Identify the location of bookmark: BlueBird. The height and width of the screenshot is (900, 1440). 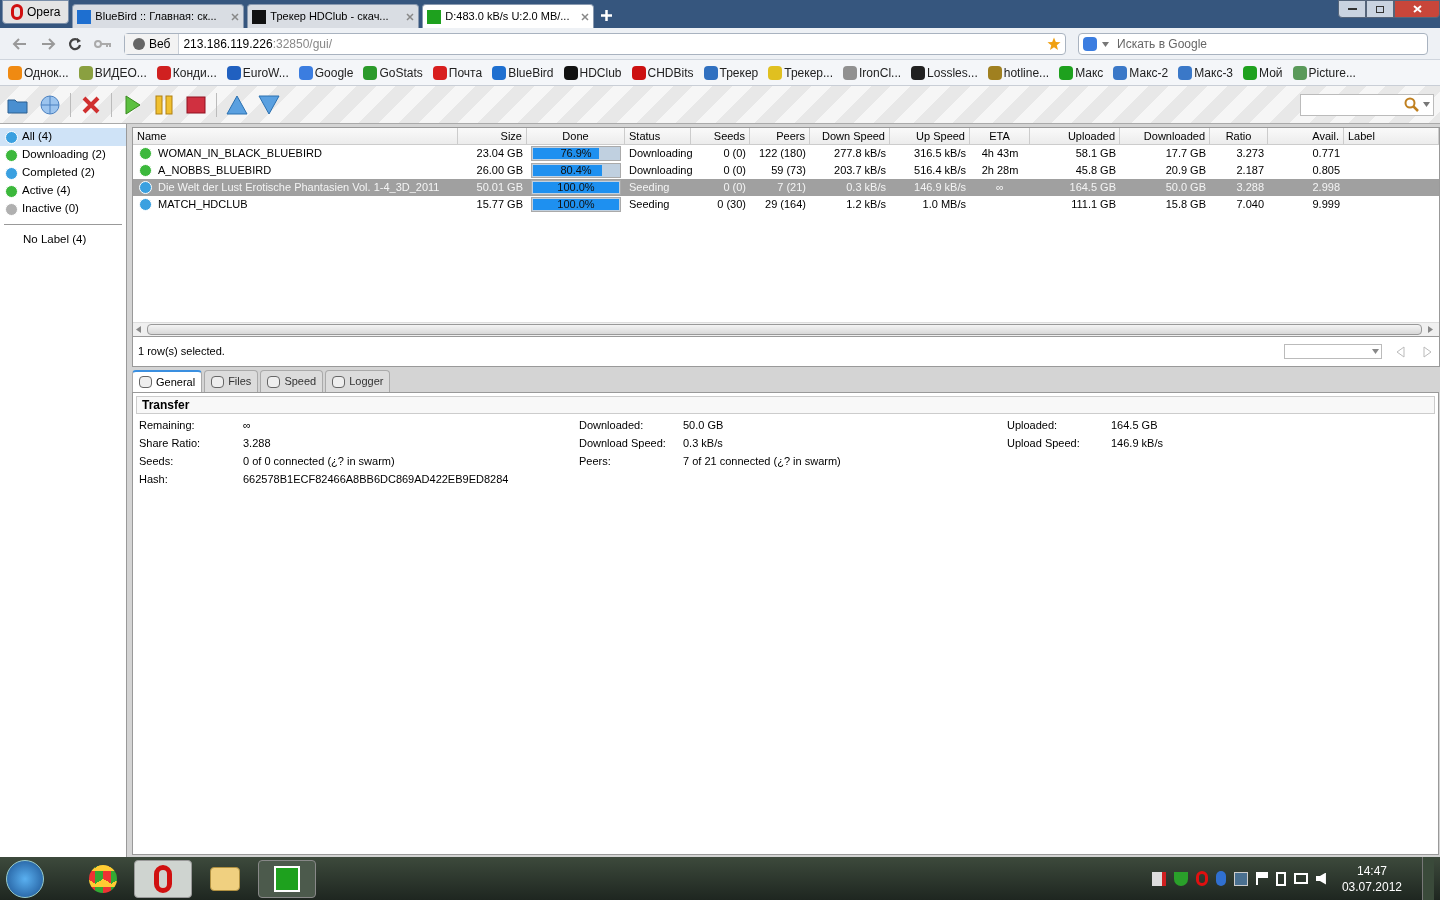
(523, 72).